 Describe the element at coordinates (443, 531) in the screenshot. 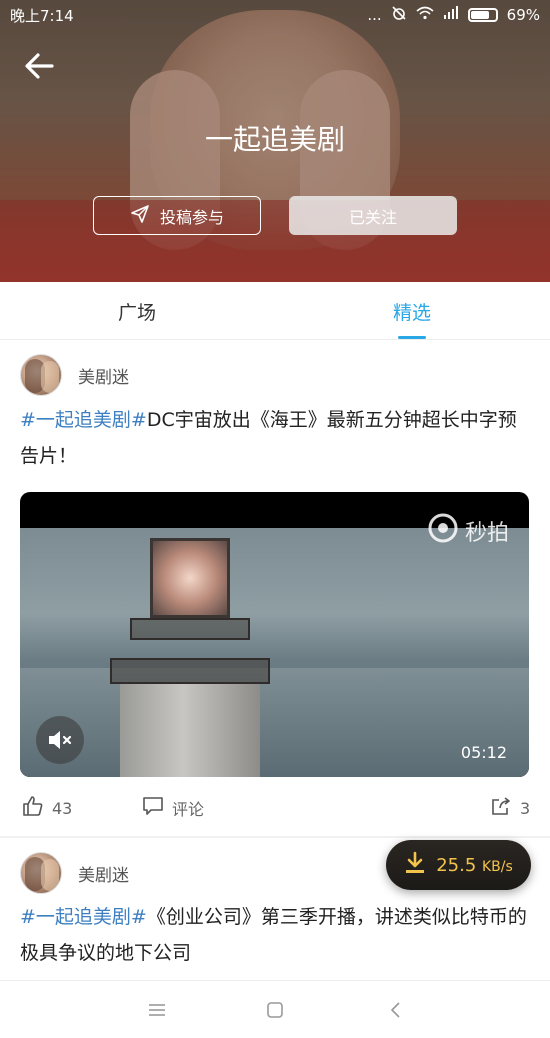

I see `camera-icon` at that location.